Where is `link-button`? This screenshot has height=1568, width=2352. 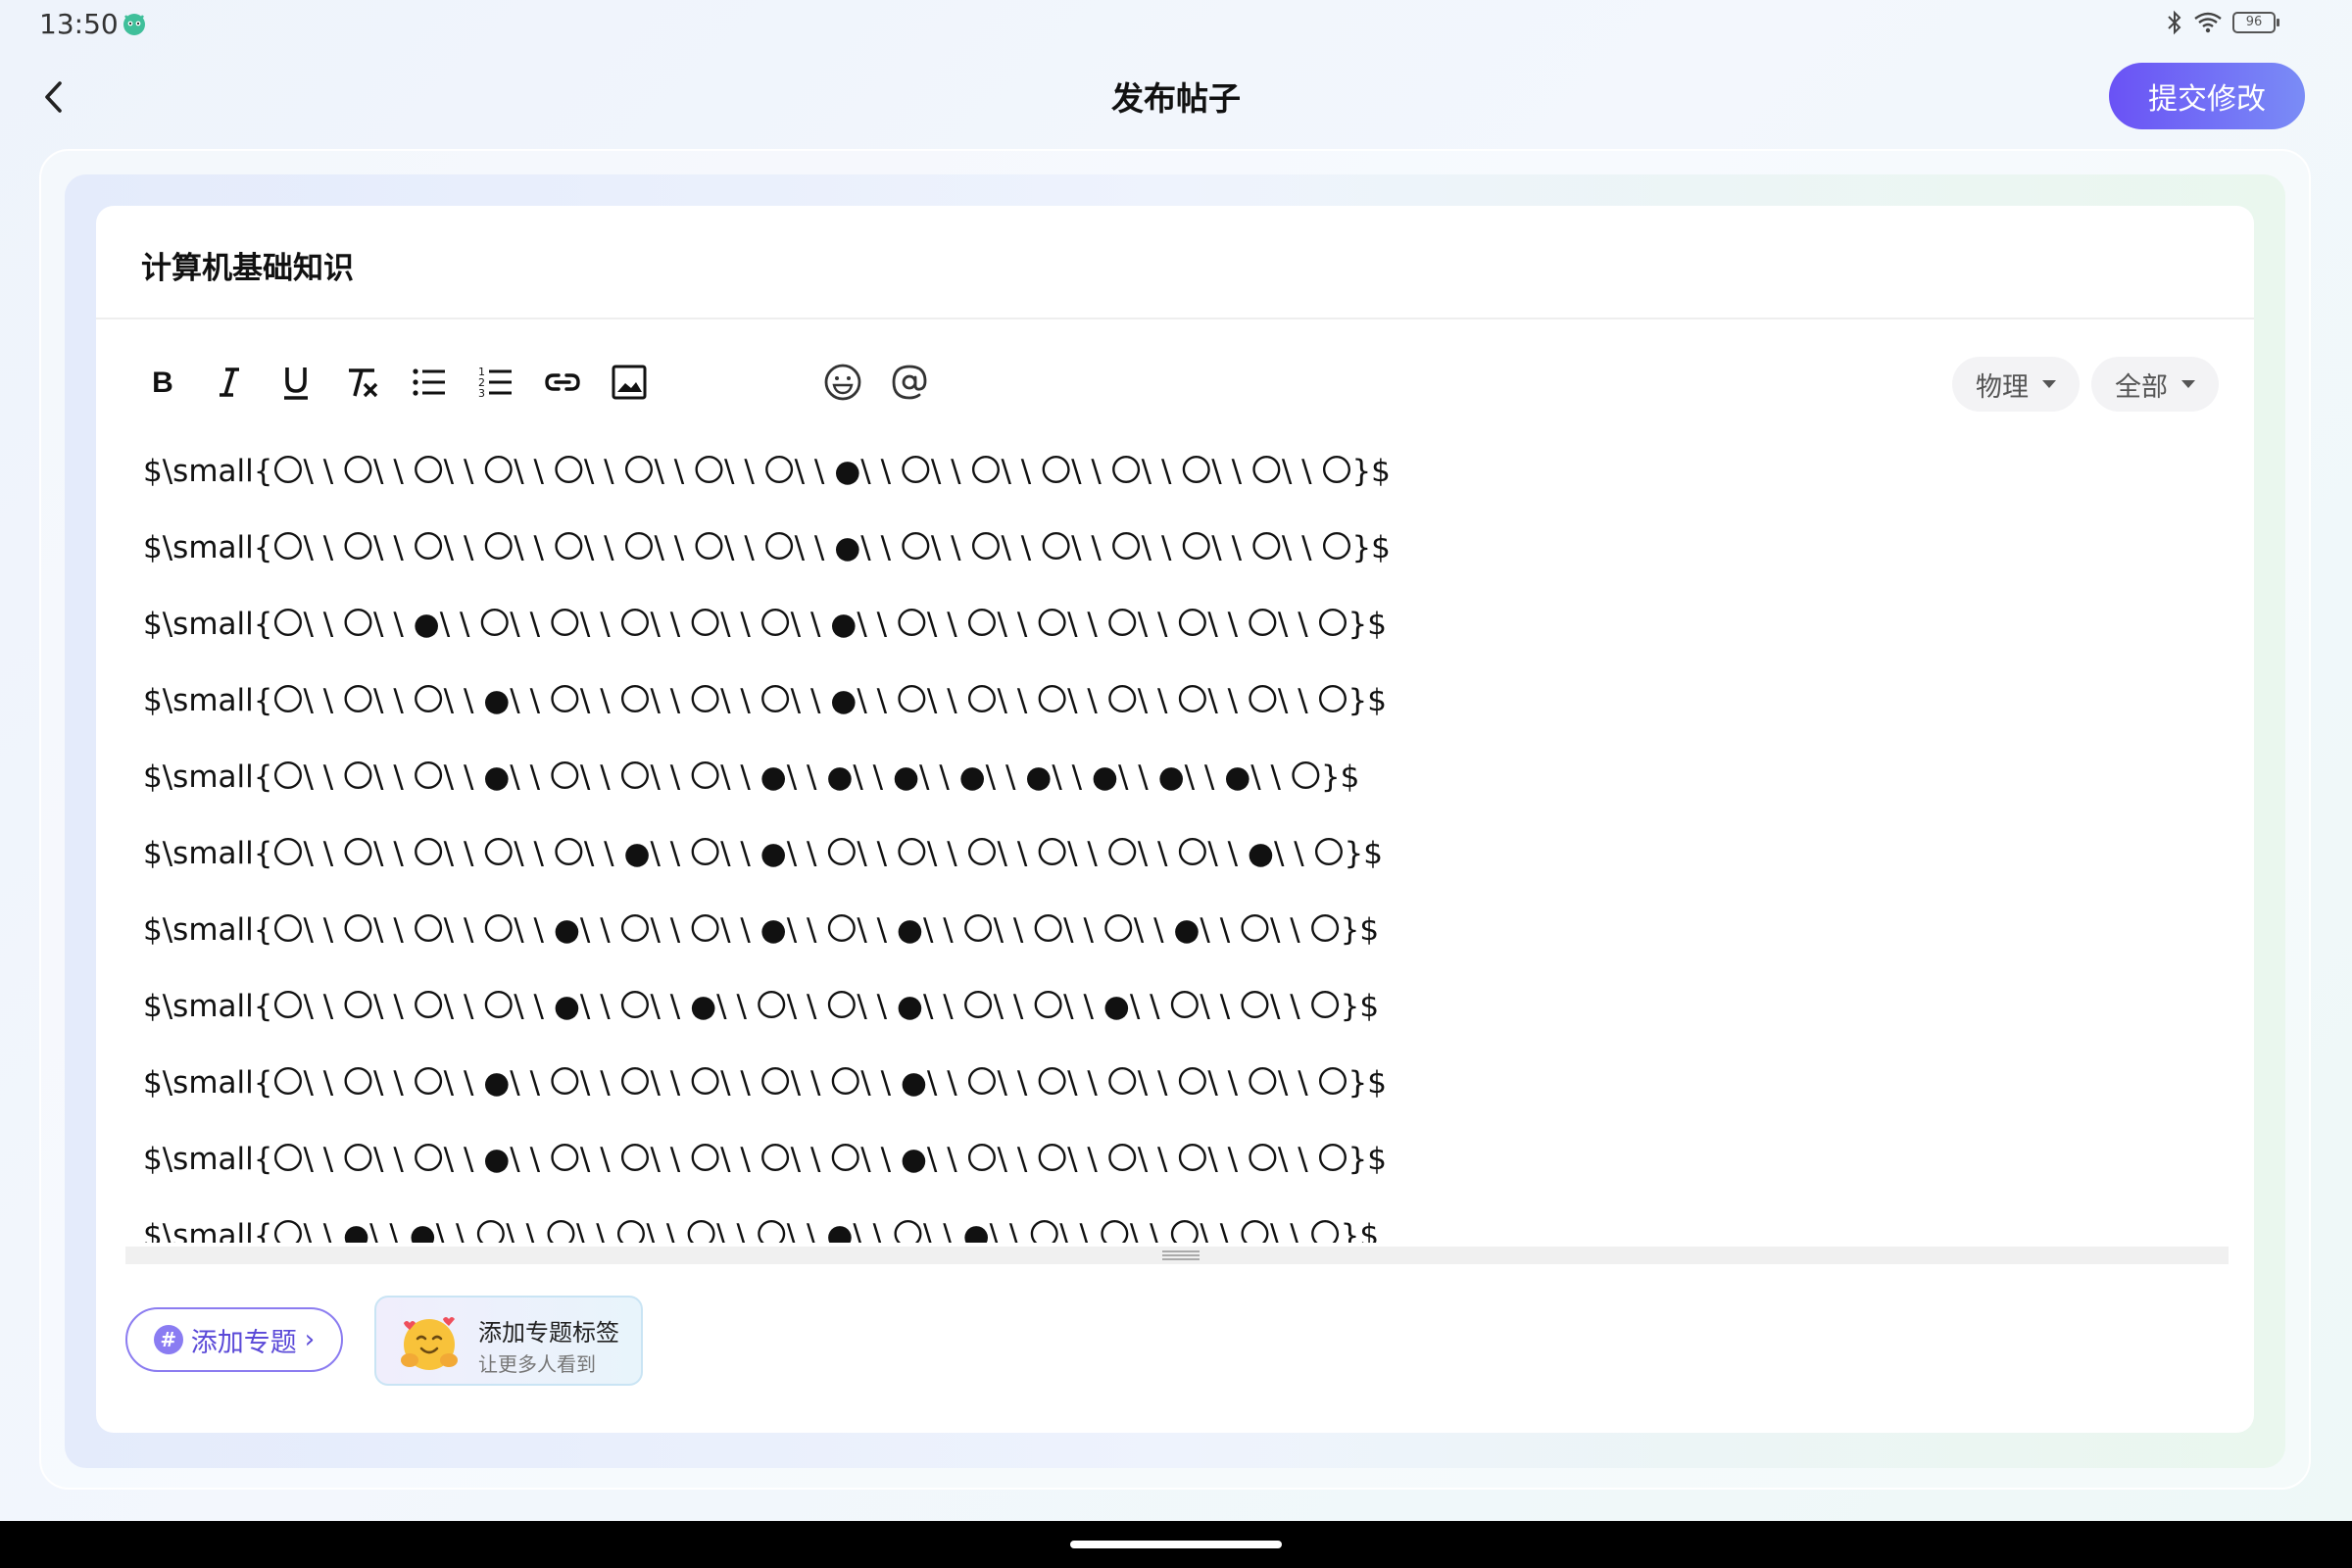
link-button is located at coordinates (562, 382).